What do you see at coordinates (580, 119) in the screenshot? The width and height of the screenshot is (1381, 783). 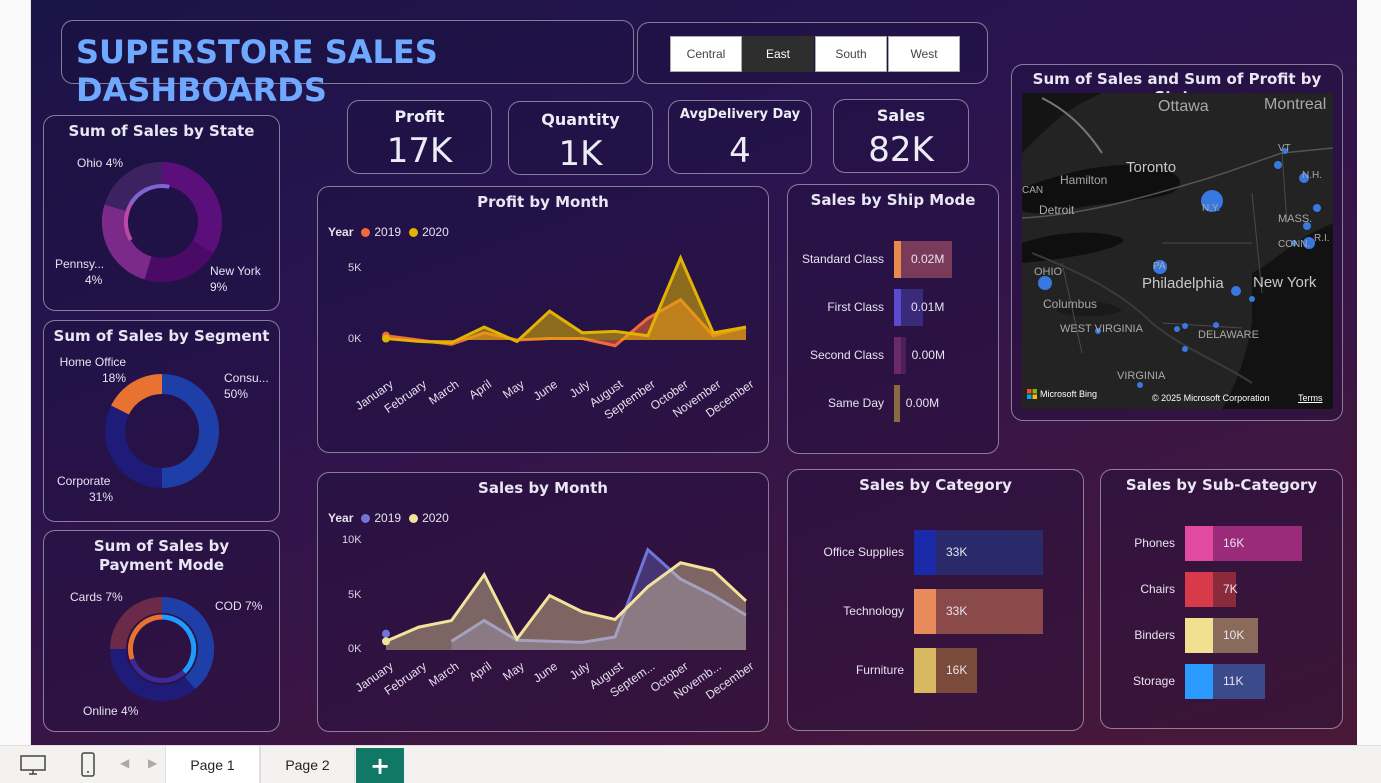 I see `kpi-title: Quantity` at bounding box center [580, 119].